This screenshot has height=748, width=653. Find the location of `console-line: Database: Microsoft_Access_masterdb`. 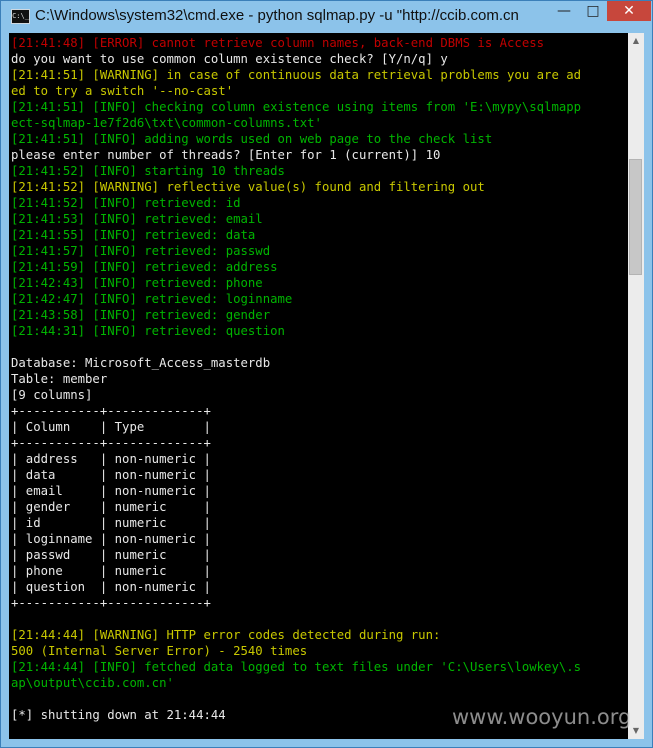

console-line: Database: Microsoft_Access_masterdb is located at coordinates (141, 363).